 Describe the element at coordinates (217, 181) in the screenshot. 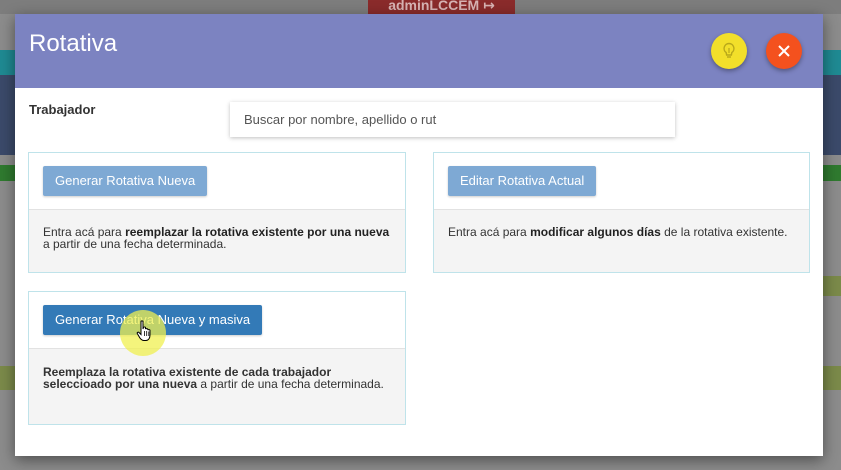

I see `card-header: Generar Rotativa Nueva` at that location.